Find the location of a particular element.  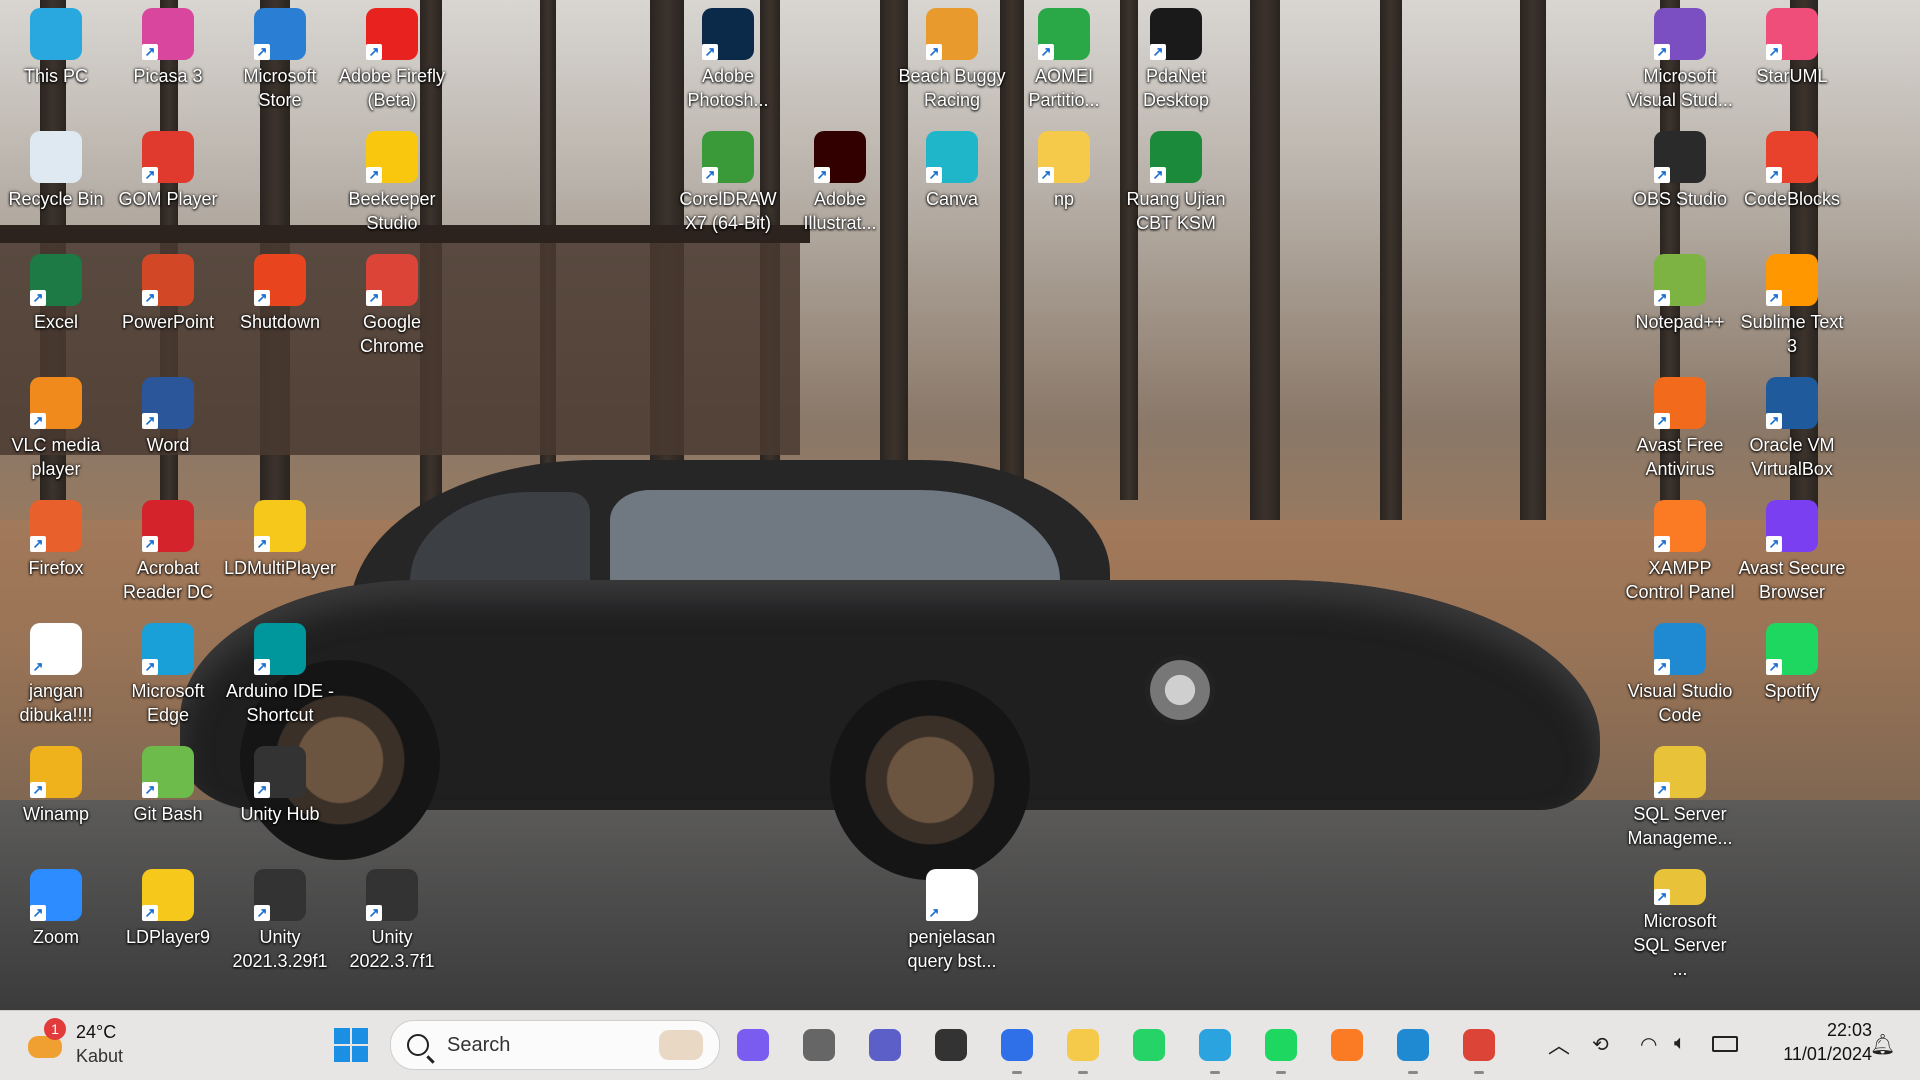

desktop-shortcut: ↗ OBS Studio is located at coordinates (1680, 184).